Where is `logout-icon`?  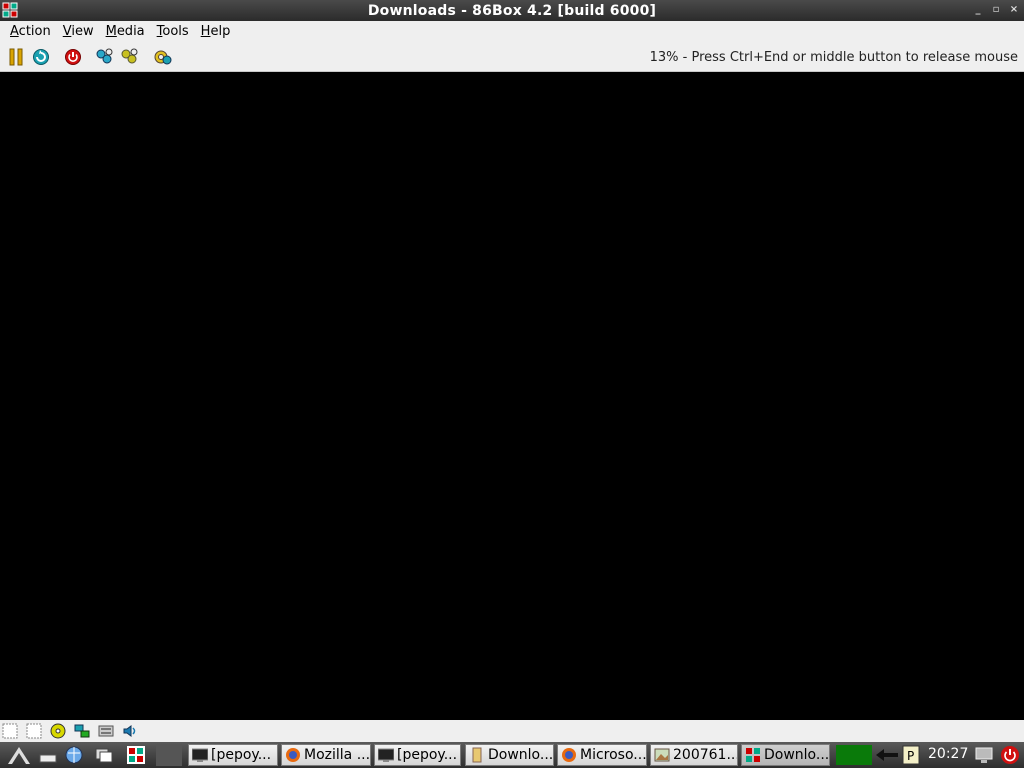 logout-icon is located at coordinates (1010, 755).